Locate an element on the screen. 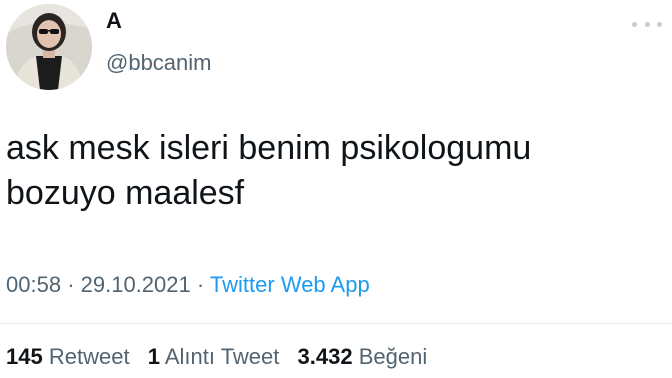 This screenshot has height=378, width=672. tweet-time: 00:58 is located at coordinates (33, 284).